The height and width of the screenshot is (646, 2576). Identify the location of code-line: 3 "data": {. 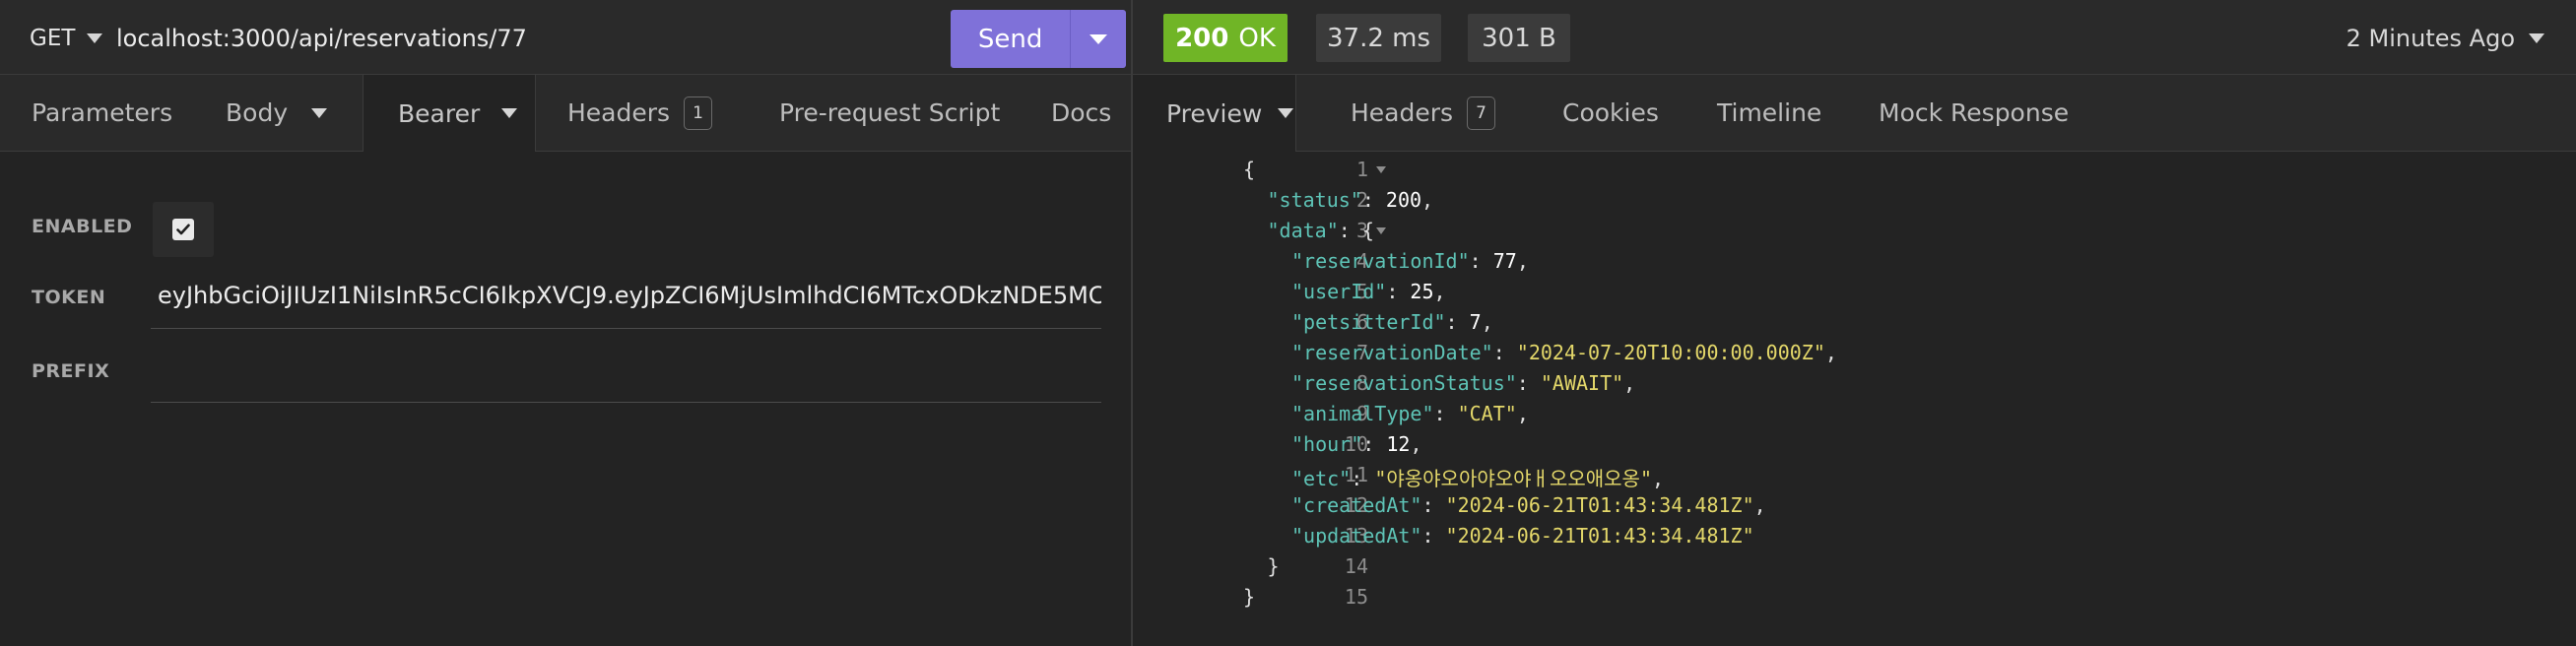
(1855, 234).